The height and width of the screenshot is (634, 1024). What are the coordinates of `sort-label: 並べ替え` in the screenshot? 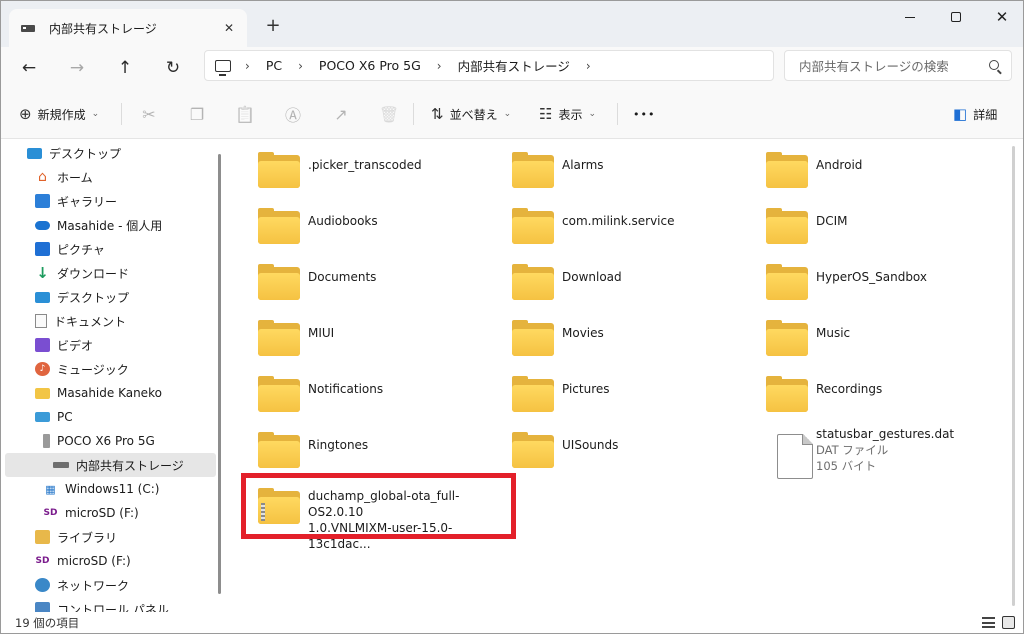 It's located at (473, 114).